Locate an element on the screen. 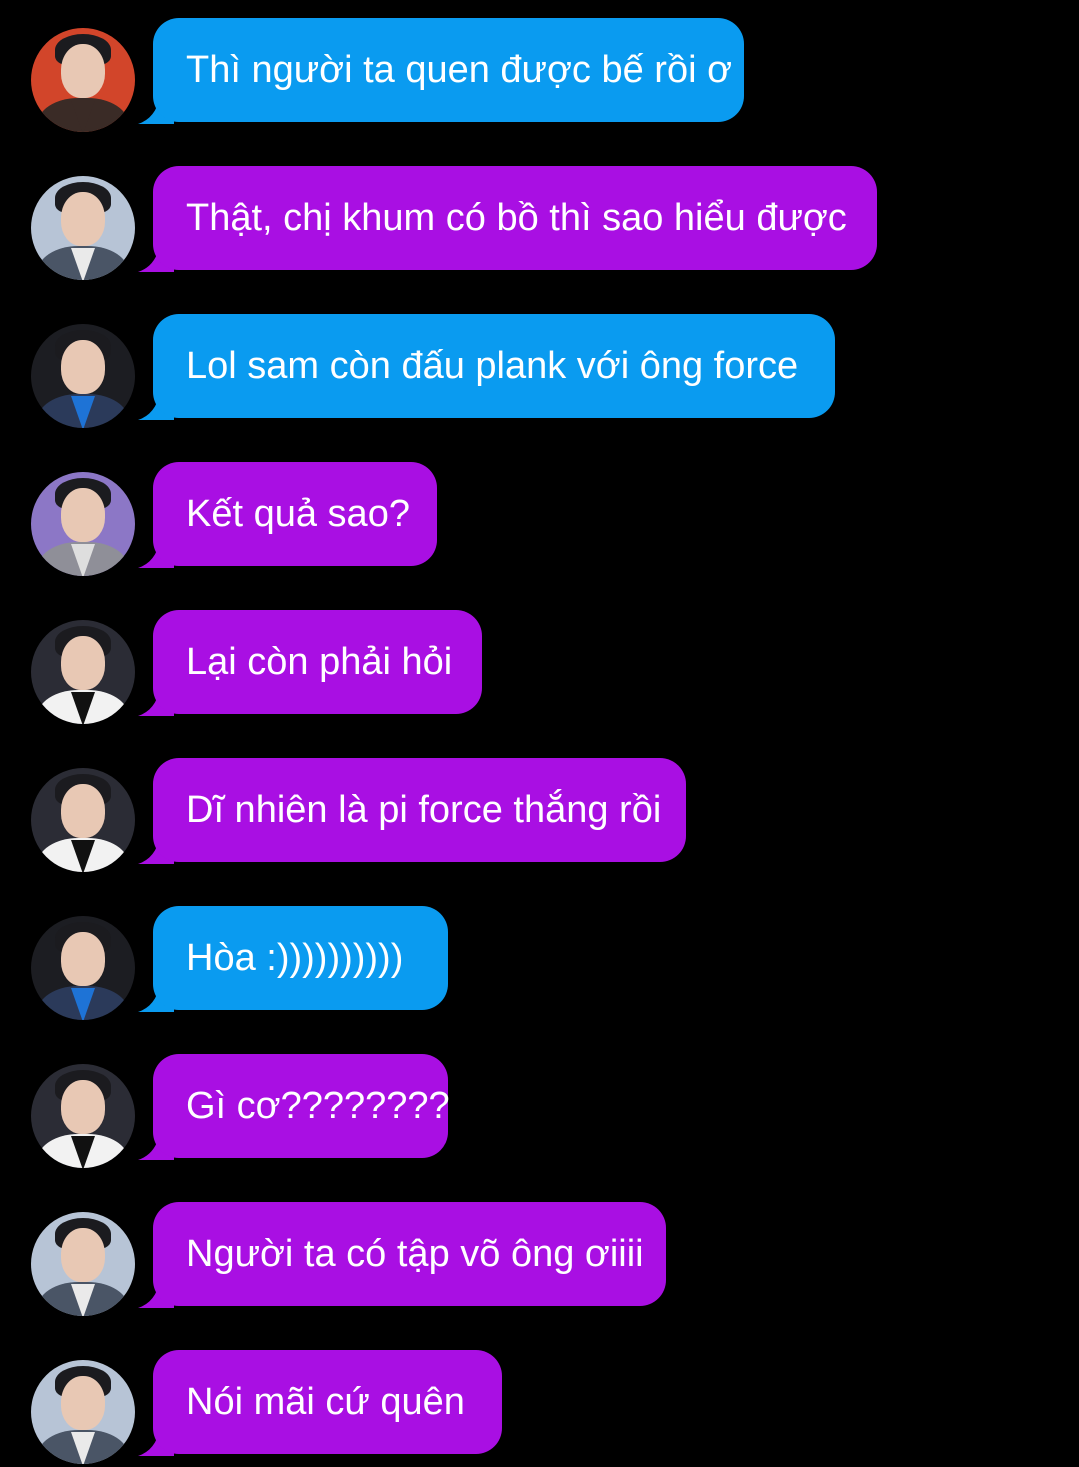 The width and height of the screenshot is (1079, 1467). message-row: Thật, chị khum có bồ thì sao hiểu được is located at coordinates (539, 223).